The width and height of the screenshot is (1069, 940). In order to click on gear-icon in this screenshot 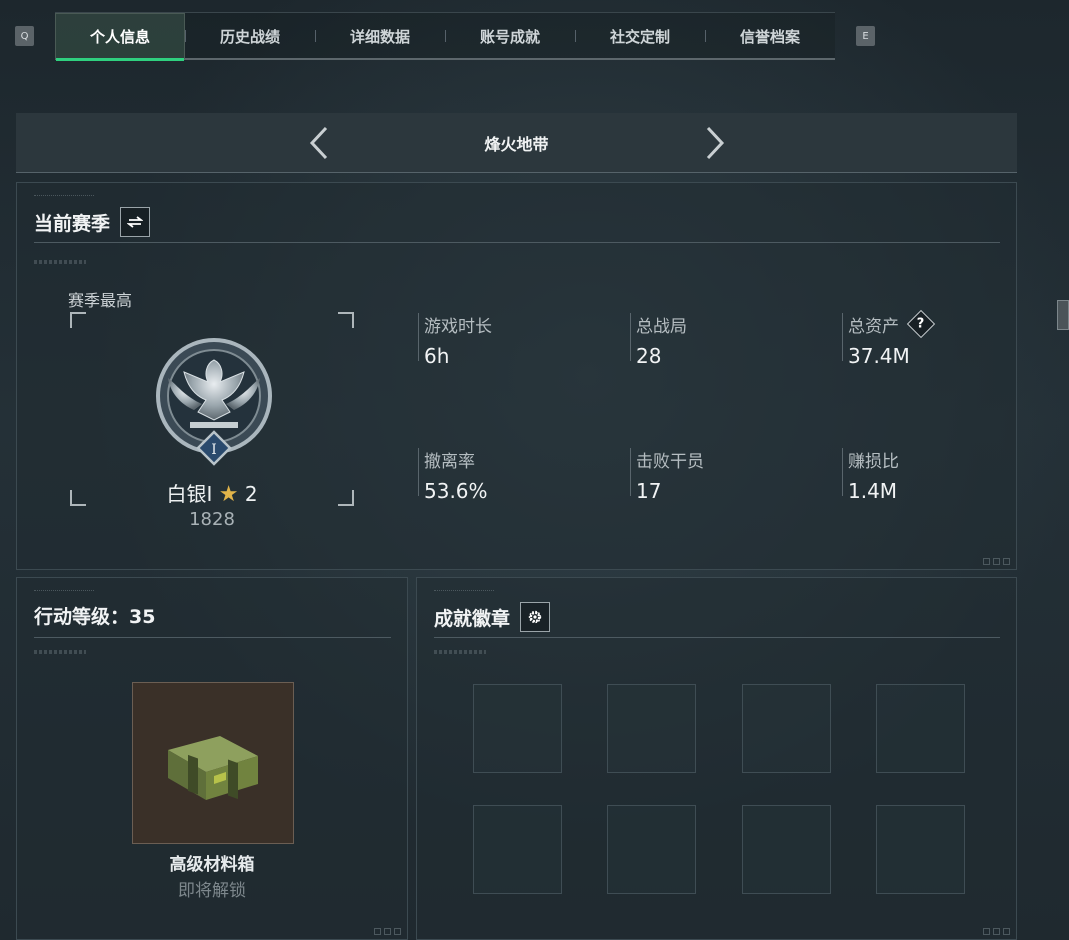, I will do `click(535, 617)`.